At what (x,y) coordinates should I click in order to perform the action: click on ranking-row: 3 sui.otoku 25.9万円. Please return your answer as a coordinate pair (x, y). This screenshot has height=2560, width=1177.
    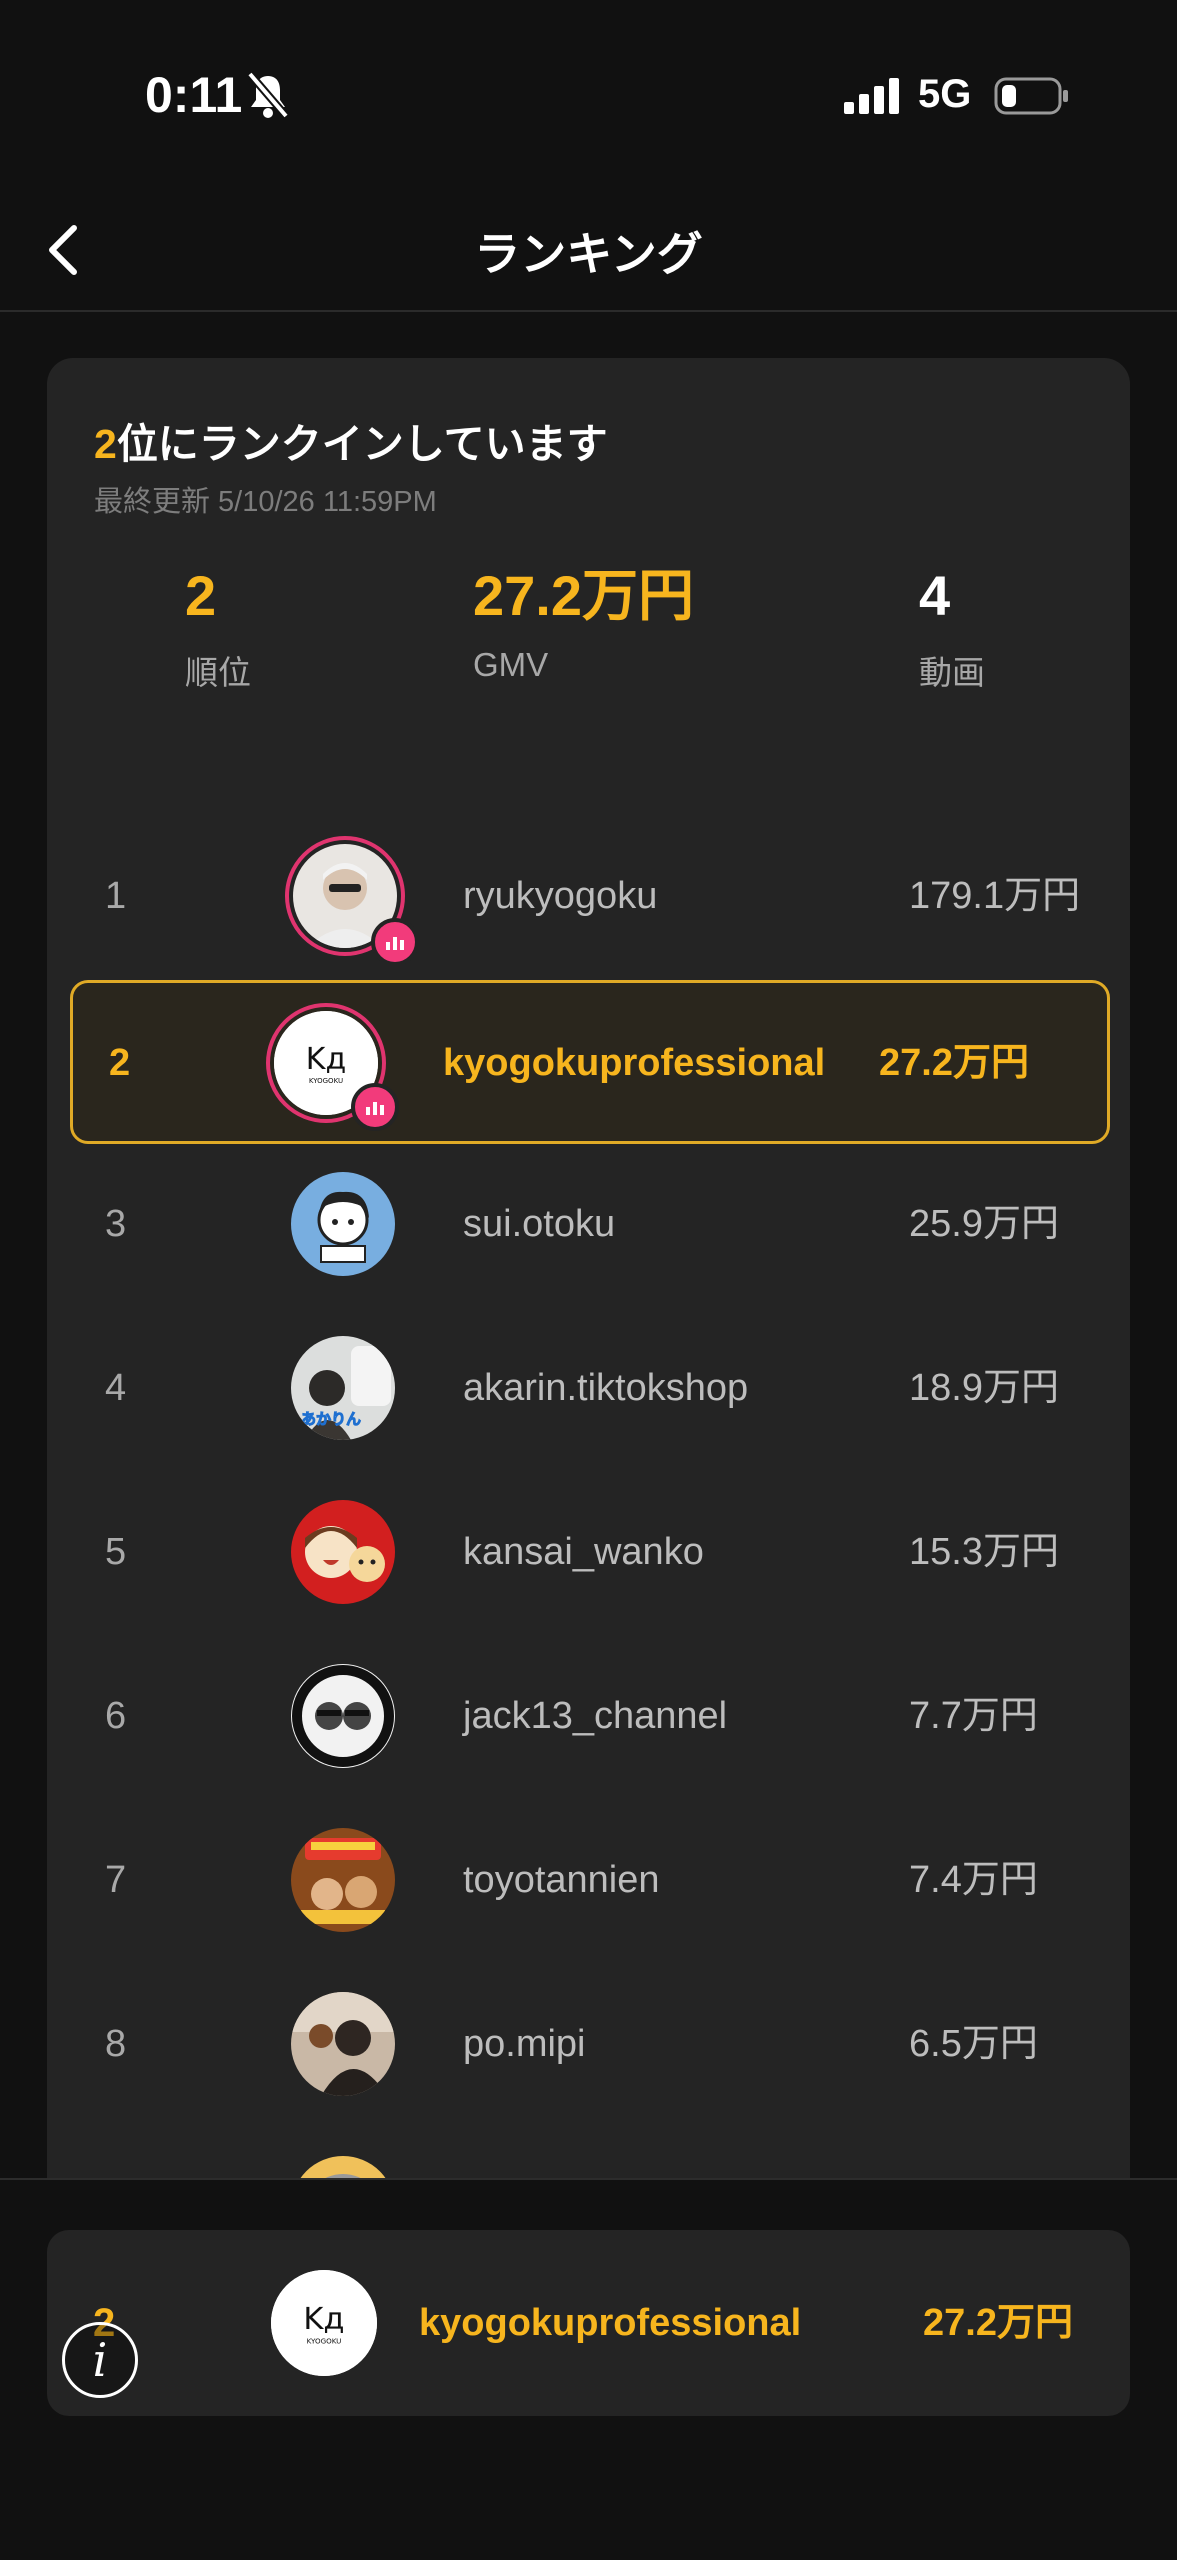
    Looking at the image, I should click on (589, 1224).